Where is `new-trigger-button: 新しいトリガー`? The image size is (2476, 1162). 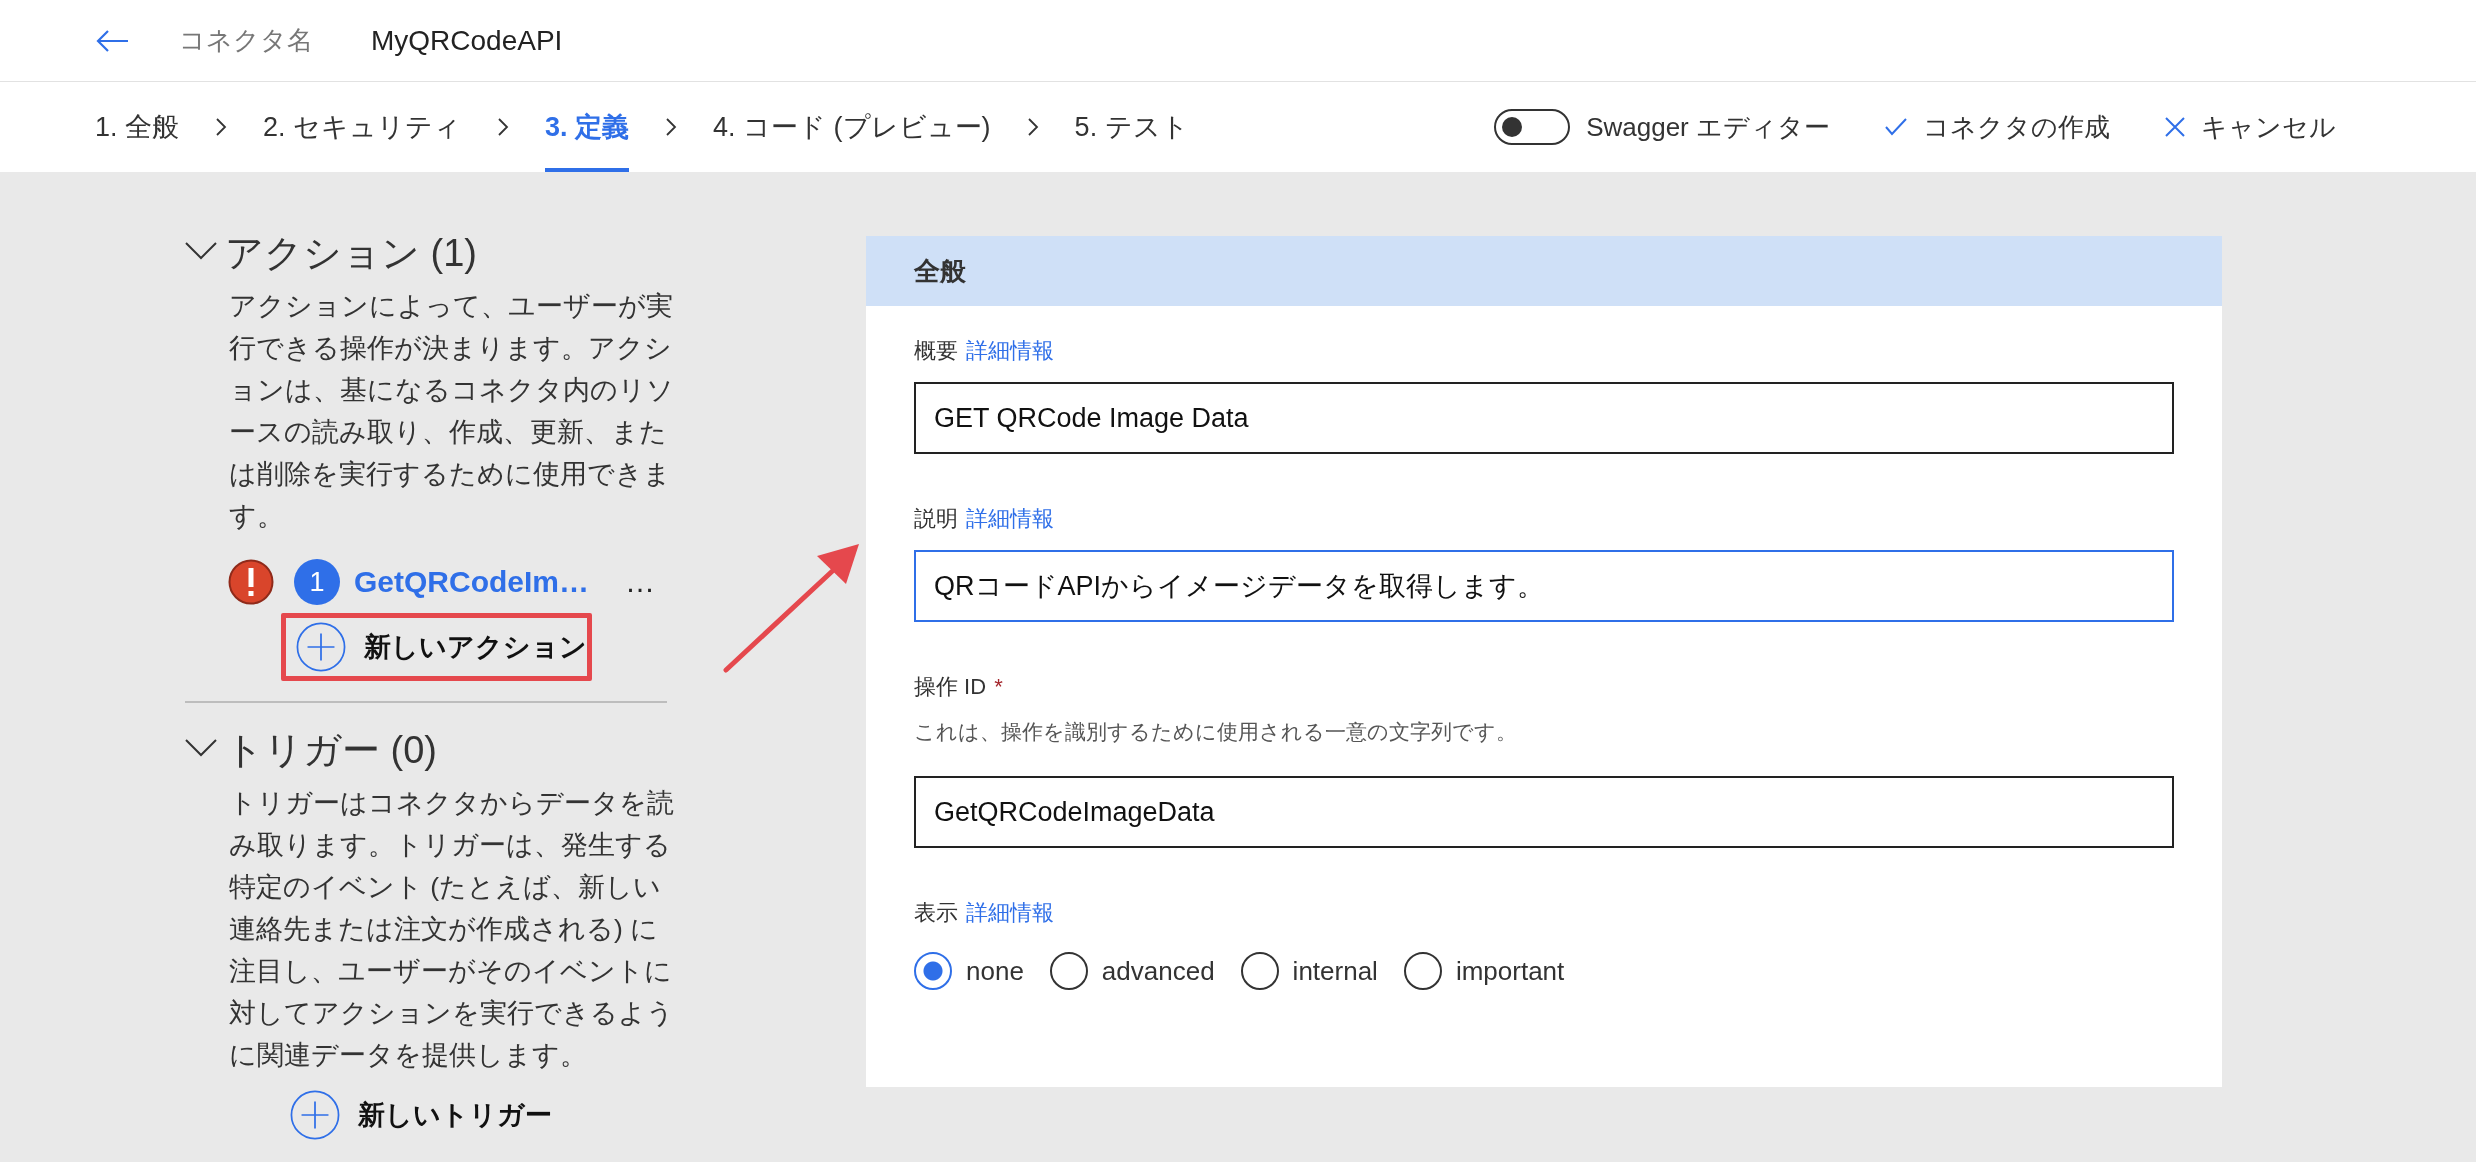 new-trigger-button: 新しいトリガー is located at coordinates (421, 1115).